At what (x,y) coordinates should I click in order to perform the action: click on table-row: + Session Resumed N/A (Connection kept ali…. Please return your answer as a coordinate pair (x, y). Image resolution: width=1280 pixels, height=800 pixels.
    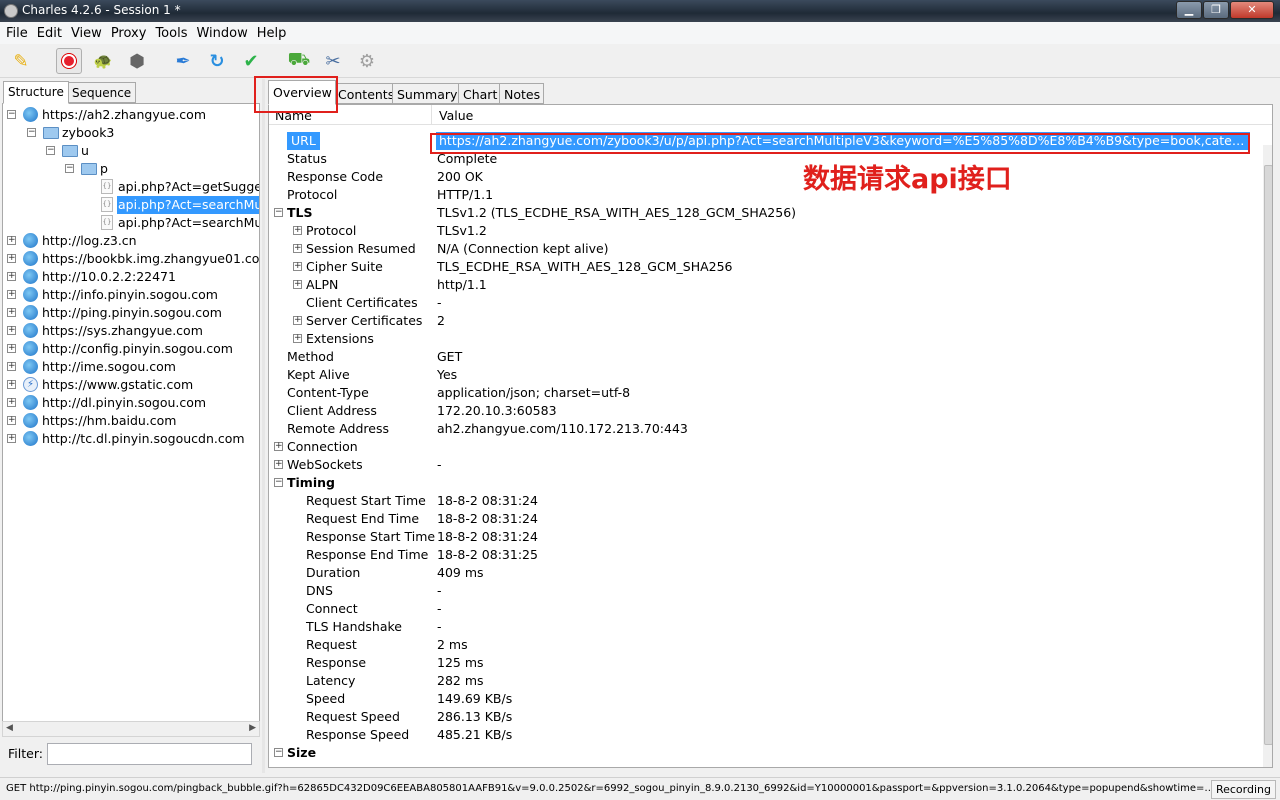
    Looking at the image, I should click on (764, 249).